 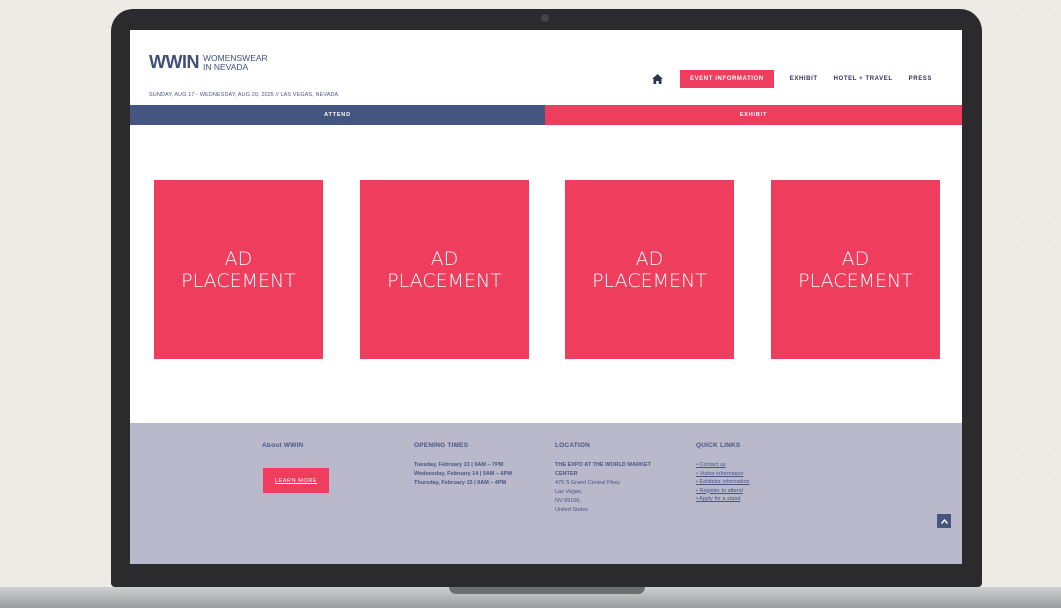 I want to click on address-line: Las Vegas,, so click(x=569, y=492).